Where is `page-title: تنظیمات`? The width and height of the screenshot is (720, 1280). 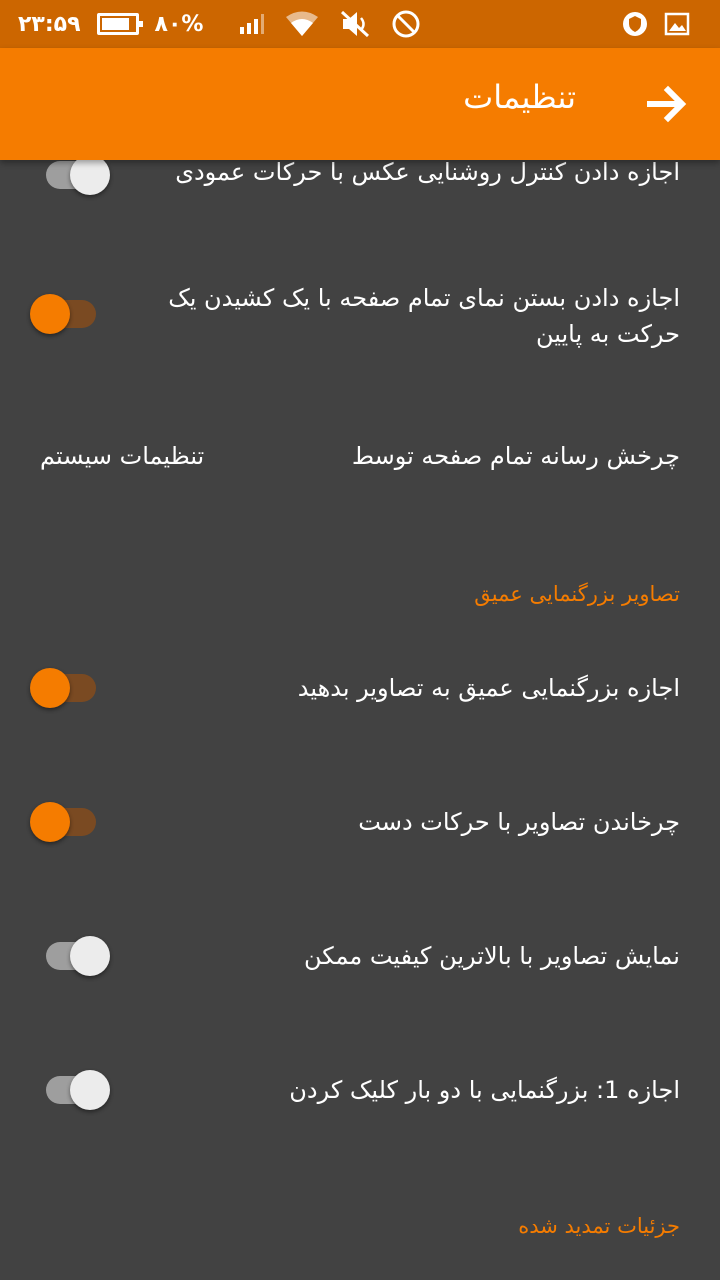 page-title: تنظیمات is located at coordinates (519, 97).